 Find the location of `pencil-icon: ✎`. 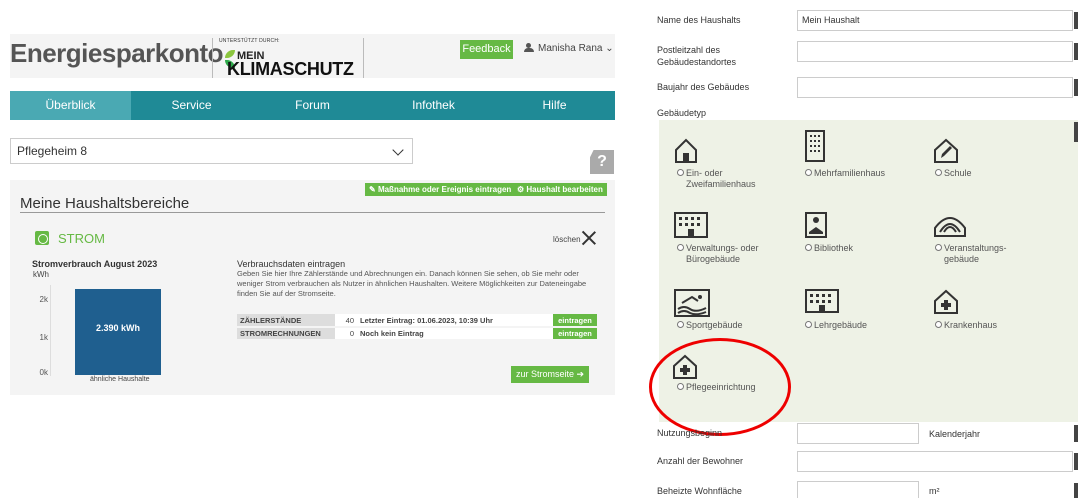

pencil-icon: ✎ is located at coordinates (373, 189).